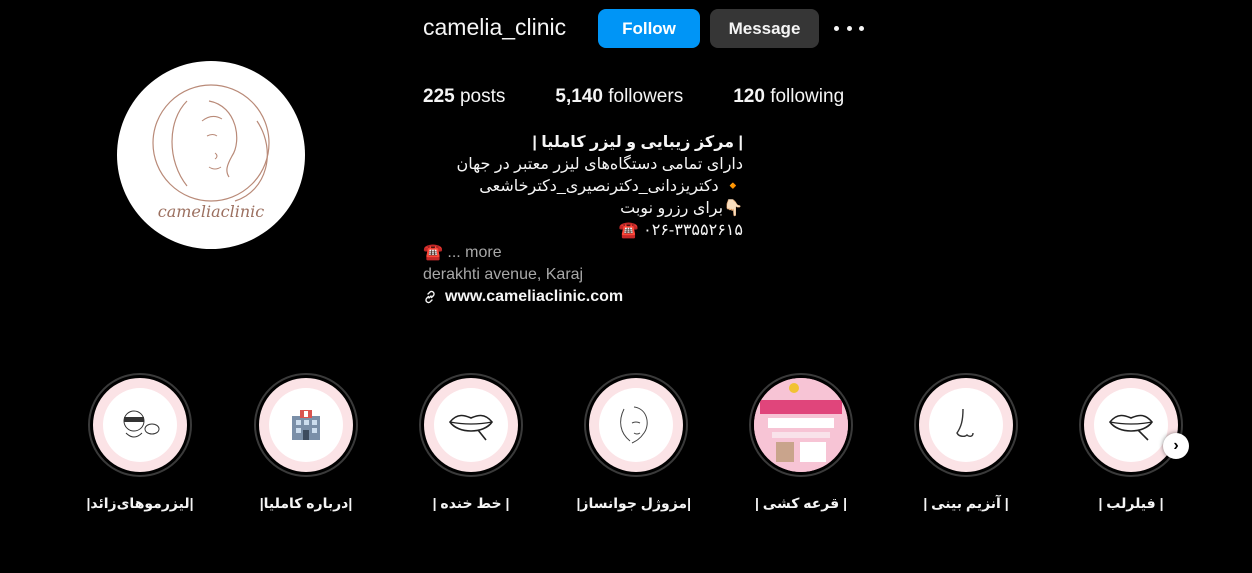 The width and height of the screenshot is (1252, 573). What do you see at coordinates (306, 425) in the screenshot?
I see `clinic-building-icon` at bounding box center [306, 425].